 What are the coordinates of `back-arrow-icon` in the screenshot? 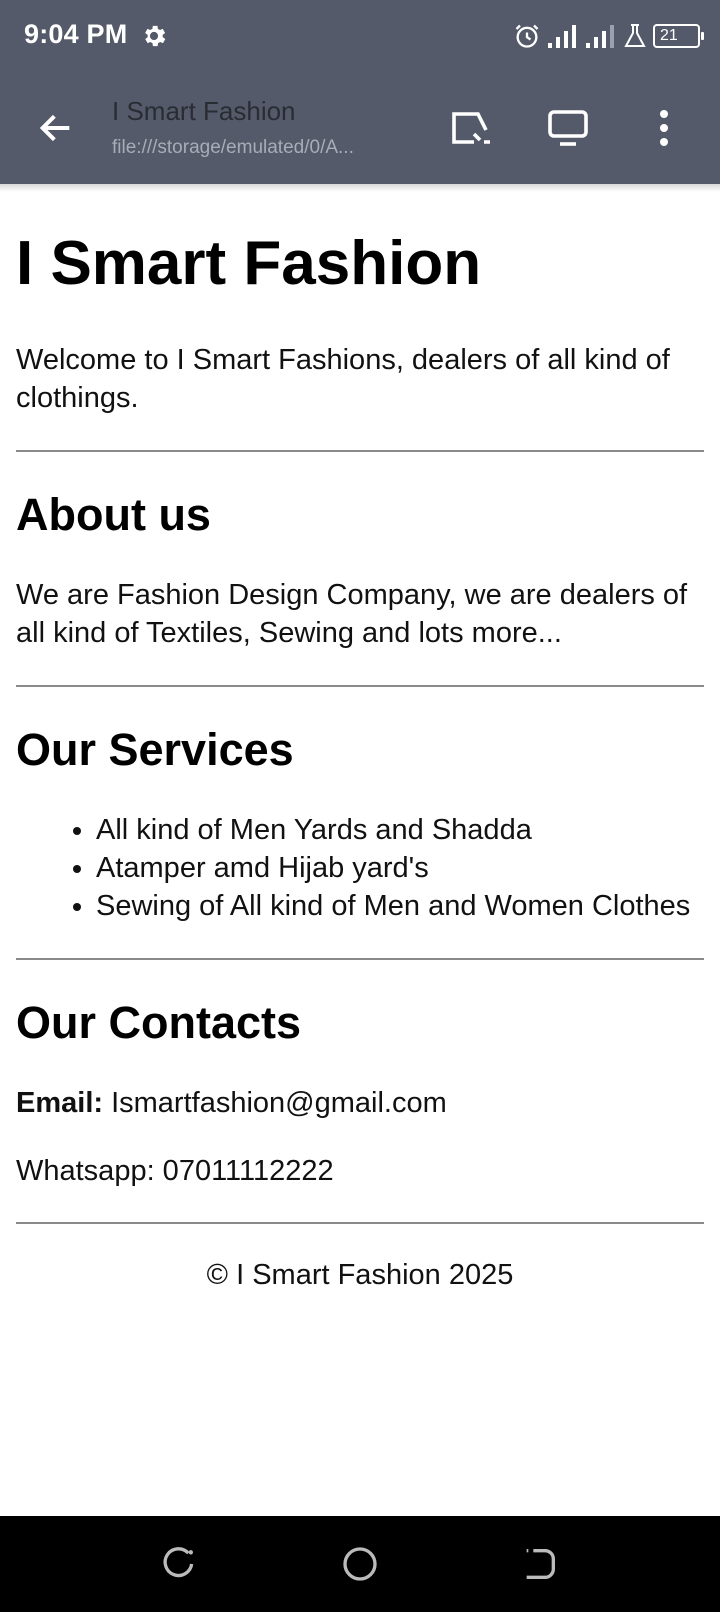 It's located at (56, 128).